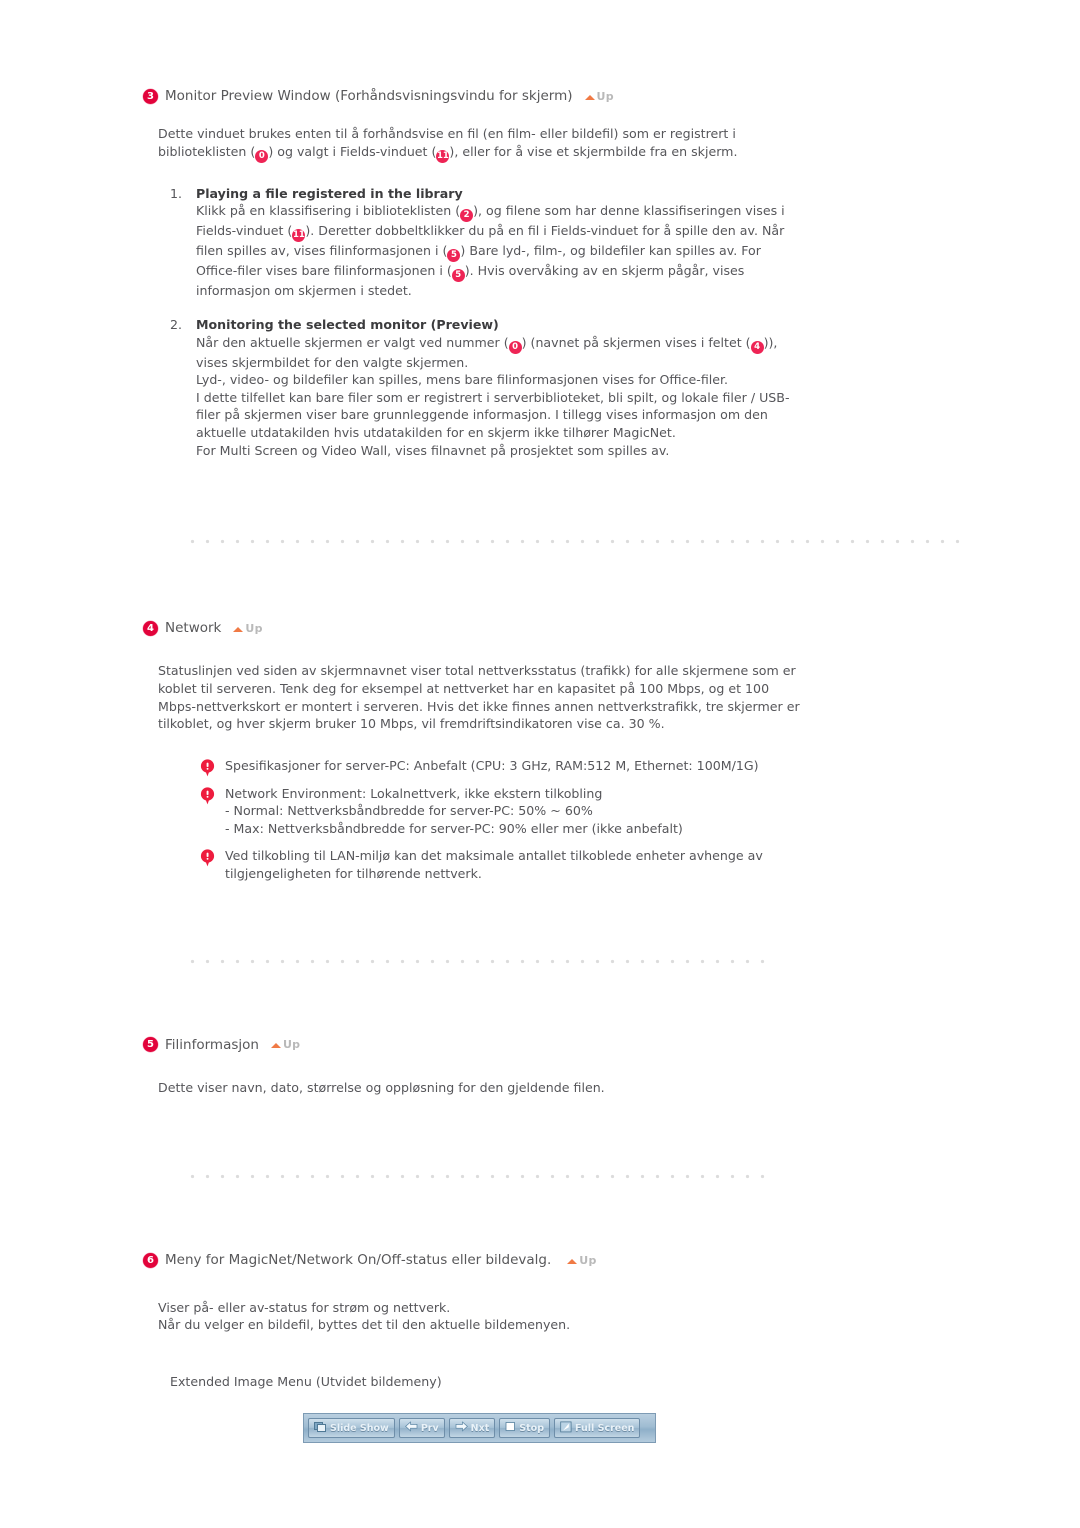  I want to click on extended-image-menu-toolbar-wrap: Slide Show Prv Nxt Stop Full Screen, so click(479, 1428).